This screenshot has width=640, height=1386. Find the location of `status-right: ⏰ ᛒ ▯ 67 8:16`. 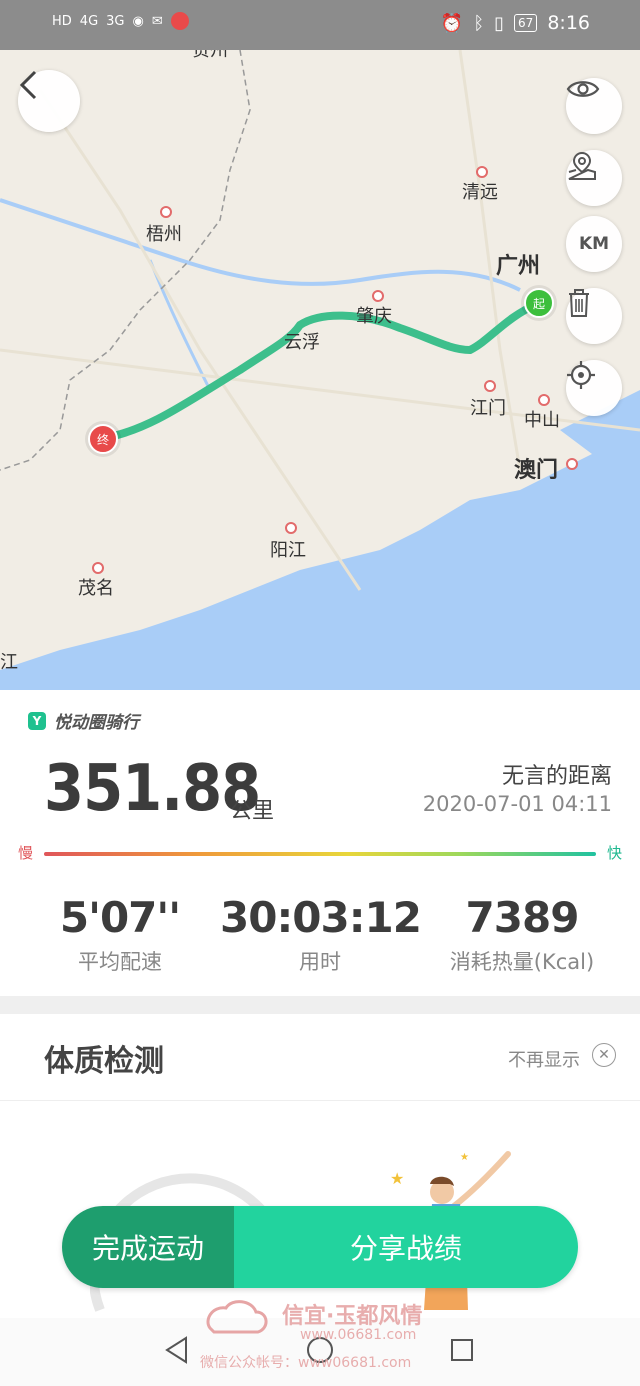

status-right: ⏰ ᛒ ▯ 67 8:16 is located at coordinates (515, 23).